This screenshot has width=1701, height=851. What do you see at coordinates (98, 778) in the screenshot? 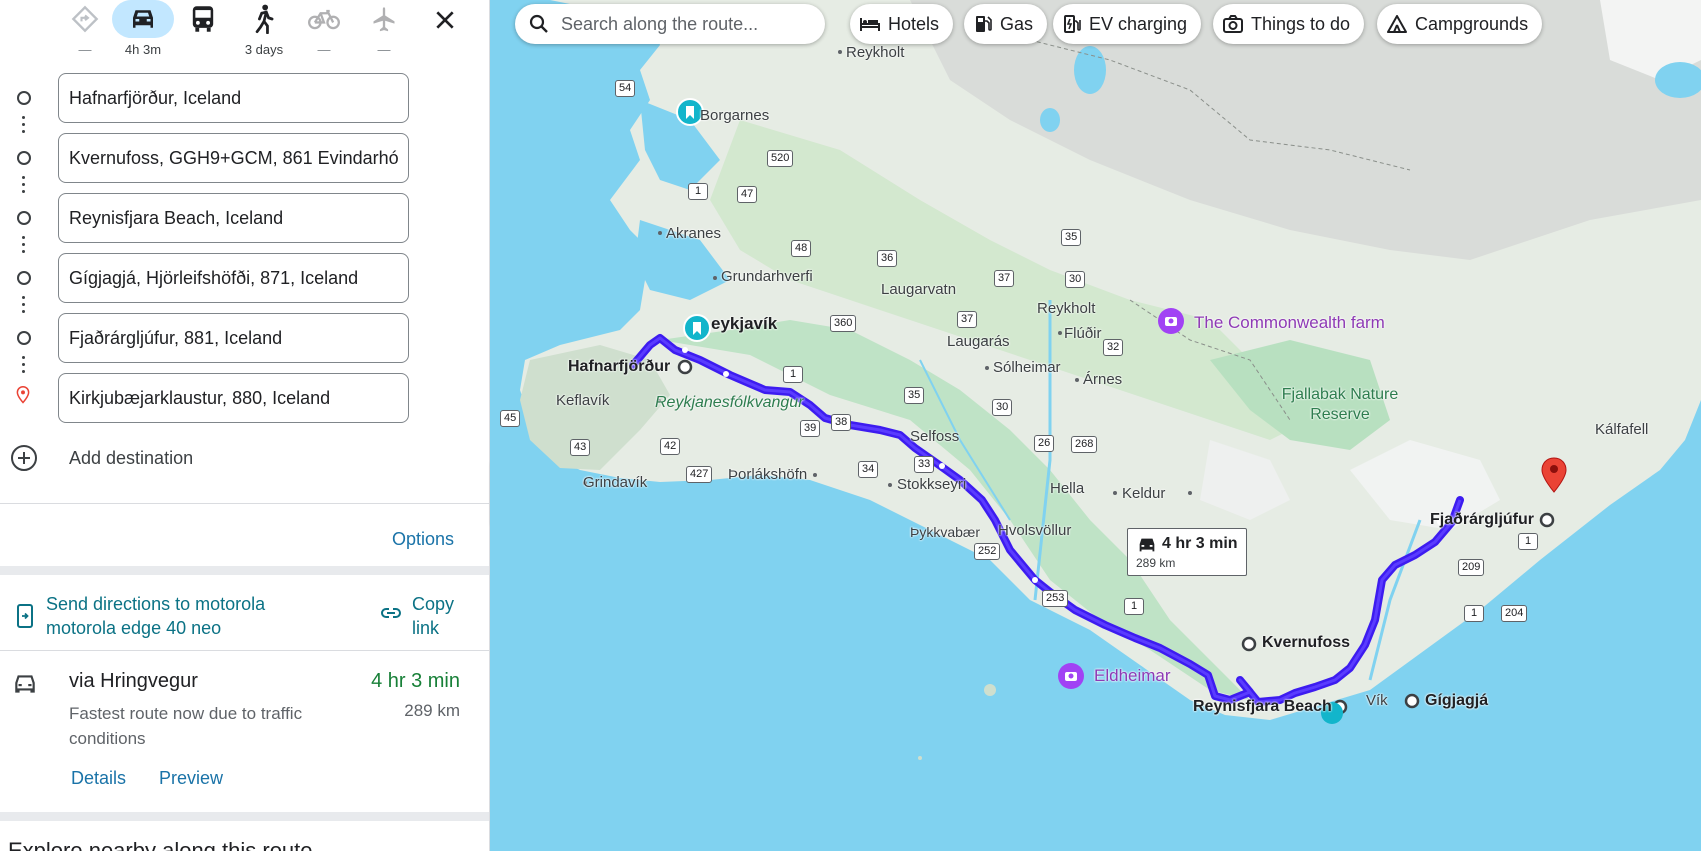
I see `route-details-button: Details` at bounding box center [98, 778].